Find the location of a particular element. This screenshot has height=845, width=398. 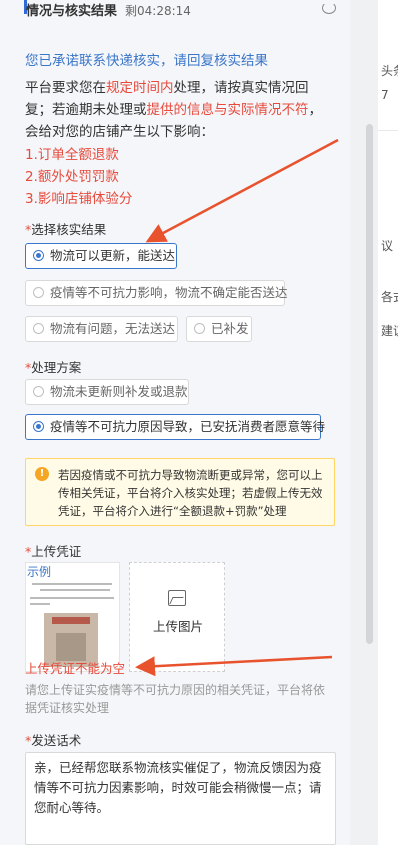

label-text: 发送话术 is located at coordinates (56, 740).